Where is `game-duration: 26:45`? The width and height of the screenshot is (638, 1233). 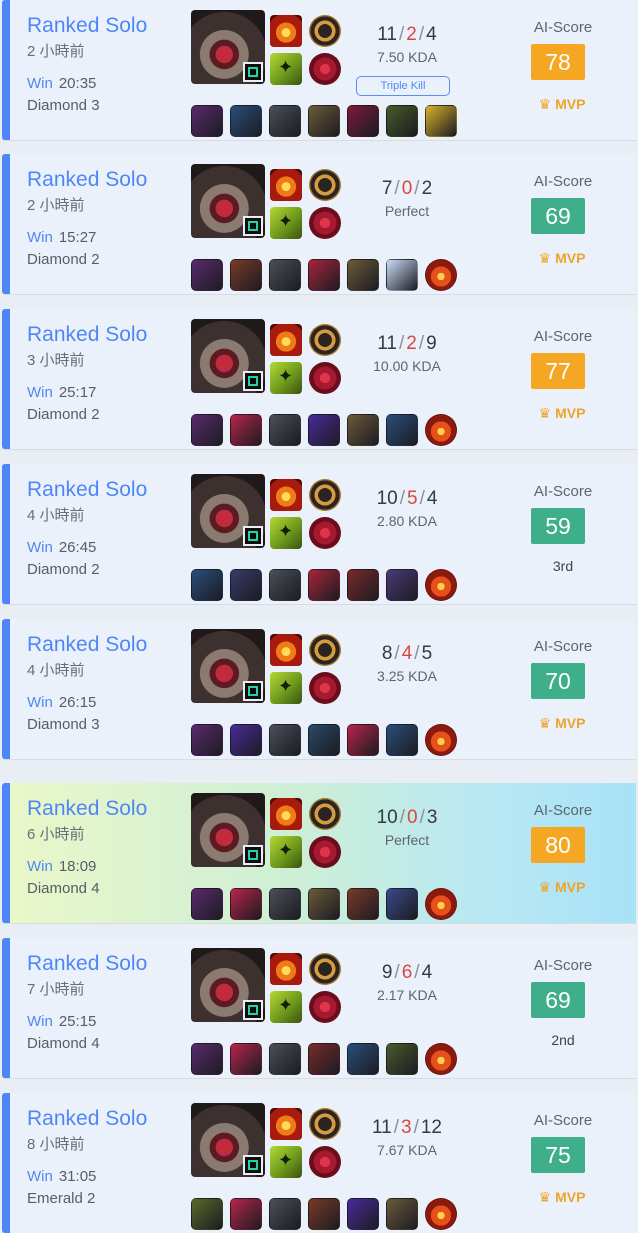 game-duration: 26:45 is located at coordinates (77, 547).